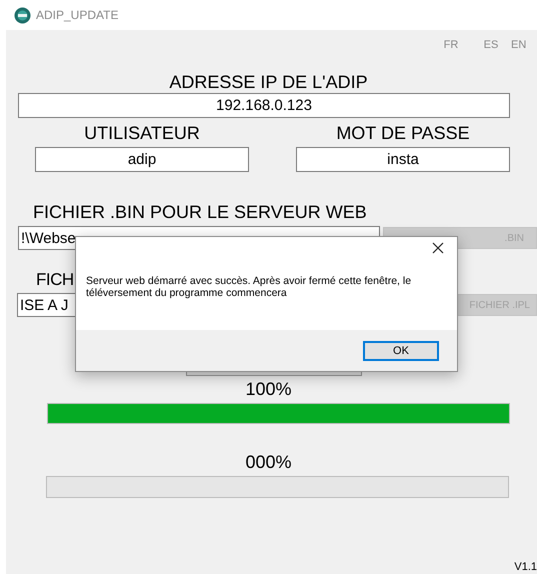 The width and height of the screenshot is (537, 574). I want to click on field-label: FICHIER .BIN POUR LE SERVEUR WEB, so click(200, 212).